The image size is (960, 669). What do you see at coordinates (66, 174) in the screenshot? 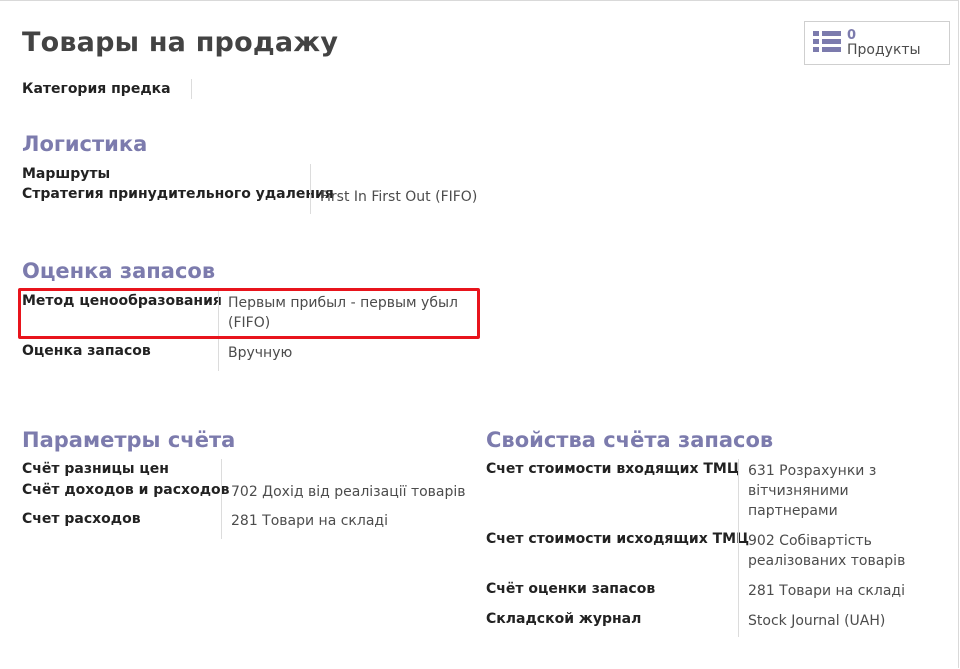
I see `routes-label: Маршруты` at bounding box center [66, 174].